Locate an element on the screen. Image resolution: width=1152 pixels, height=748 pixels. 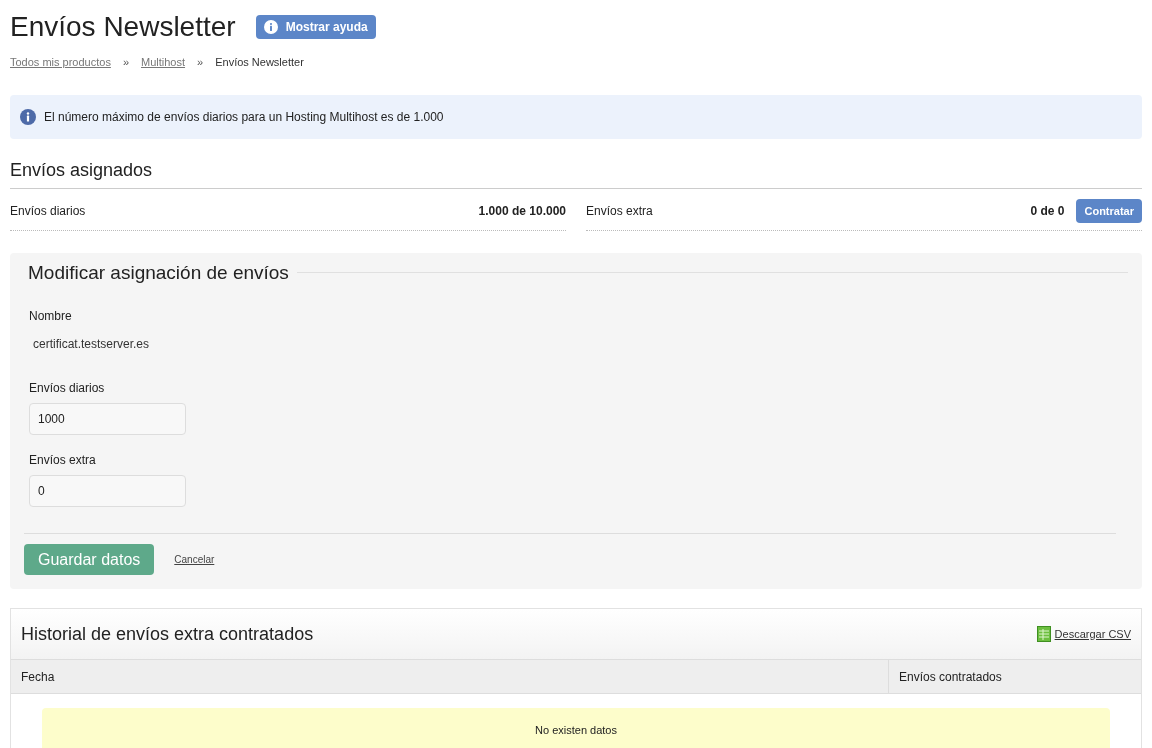
stat-value: 0 de 0 is located at coordinates (1047, 211).